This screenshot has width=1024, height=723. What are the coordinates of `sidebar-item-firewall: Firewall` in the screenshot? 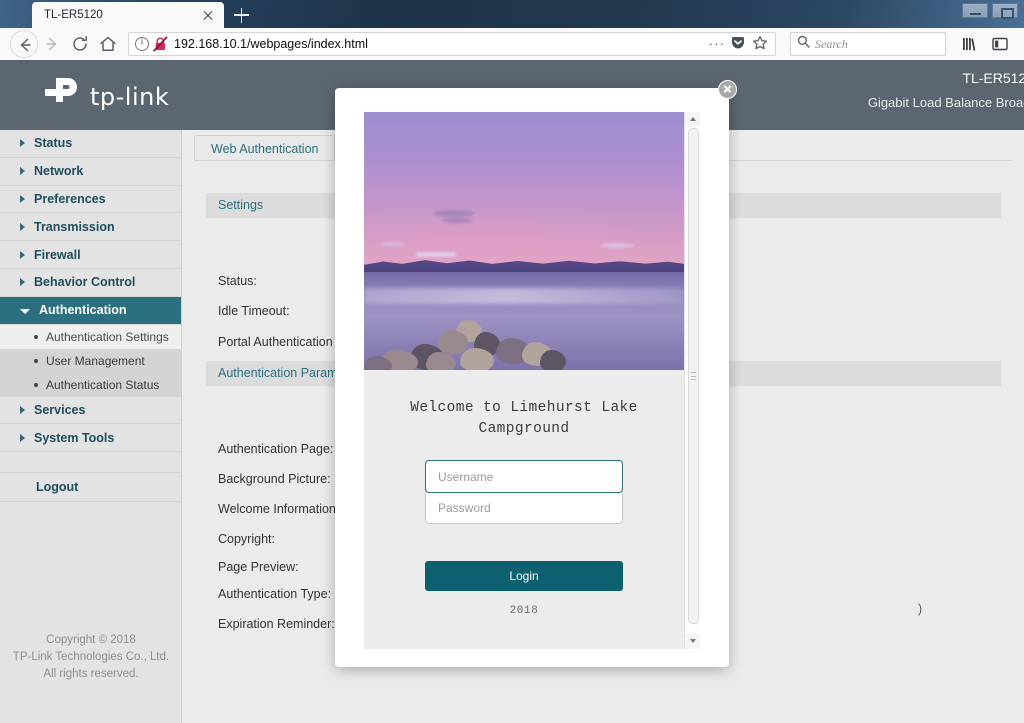 It's located at (90, 255).